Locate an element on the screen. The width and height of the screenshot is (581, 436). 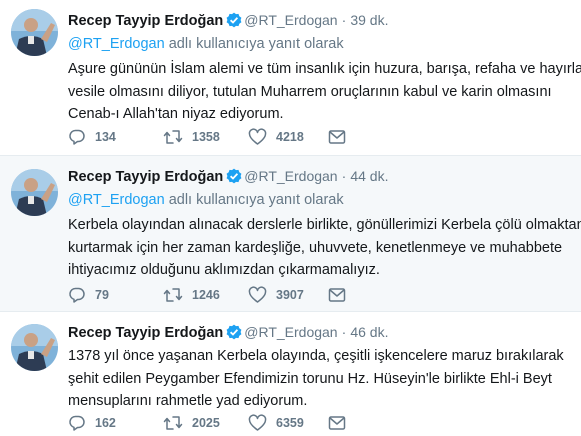
reply-button: 79 is located at coordinates (115, 295).